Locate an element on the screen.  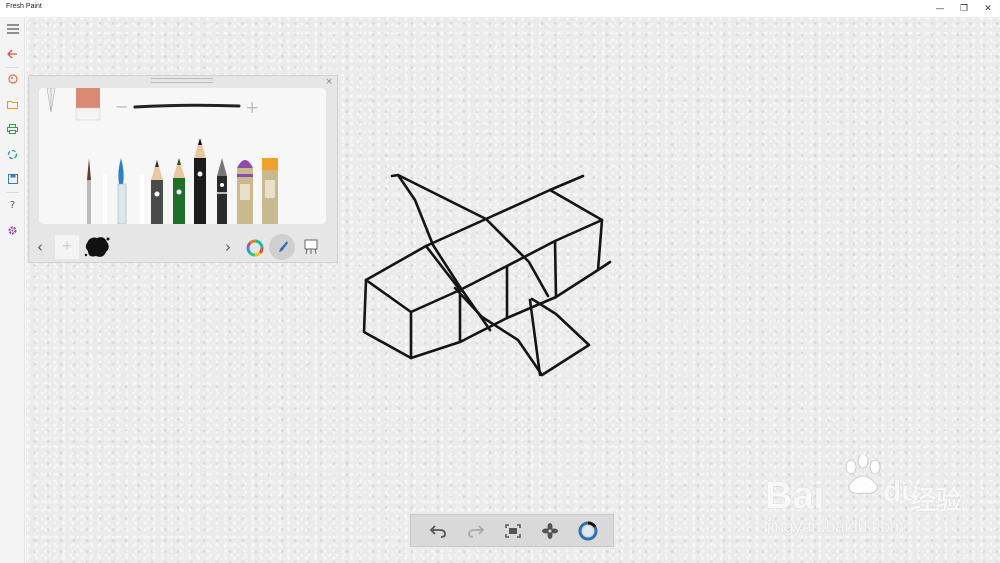
fit-screen-icon is located at coordinates (513, 531).